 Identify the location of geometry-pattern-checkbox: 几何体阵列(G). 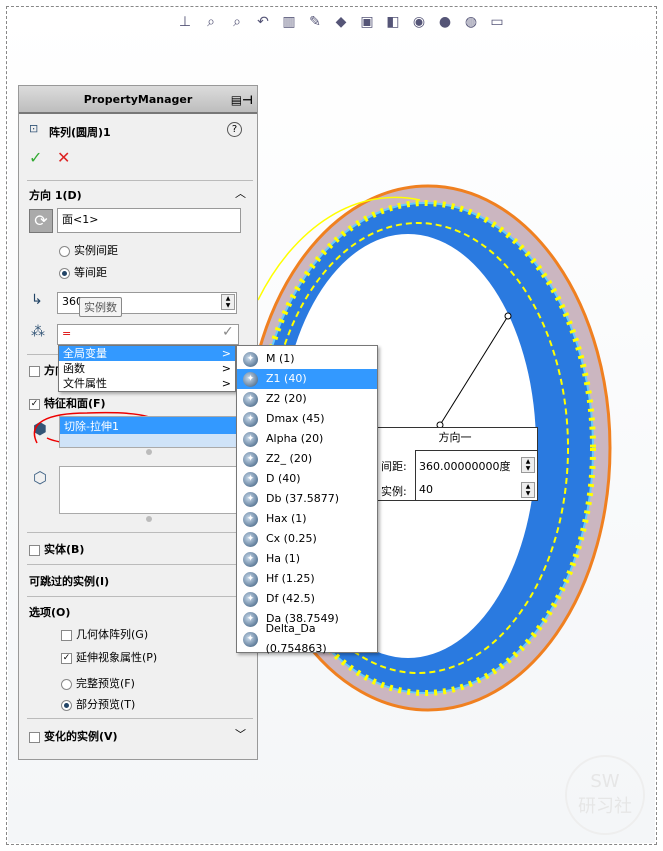
(112, 634).